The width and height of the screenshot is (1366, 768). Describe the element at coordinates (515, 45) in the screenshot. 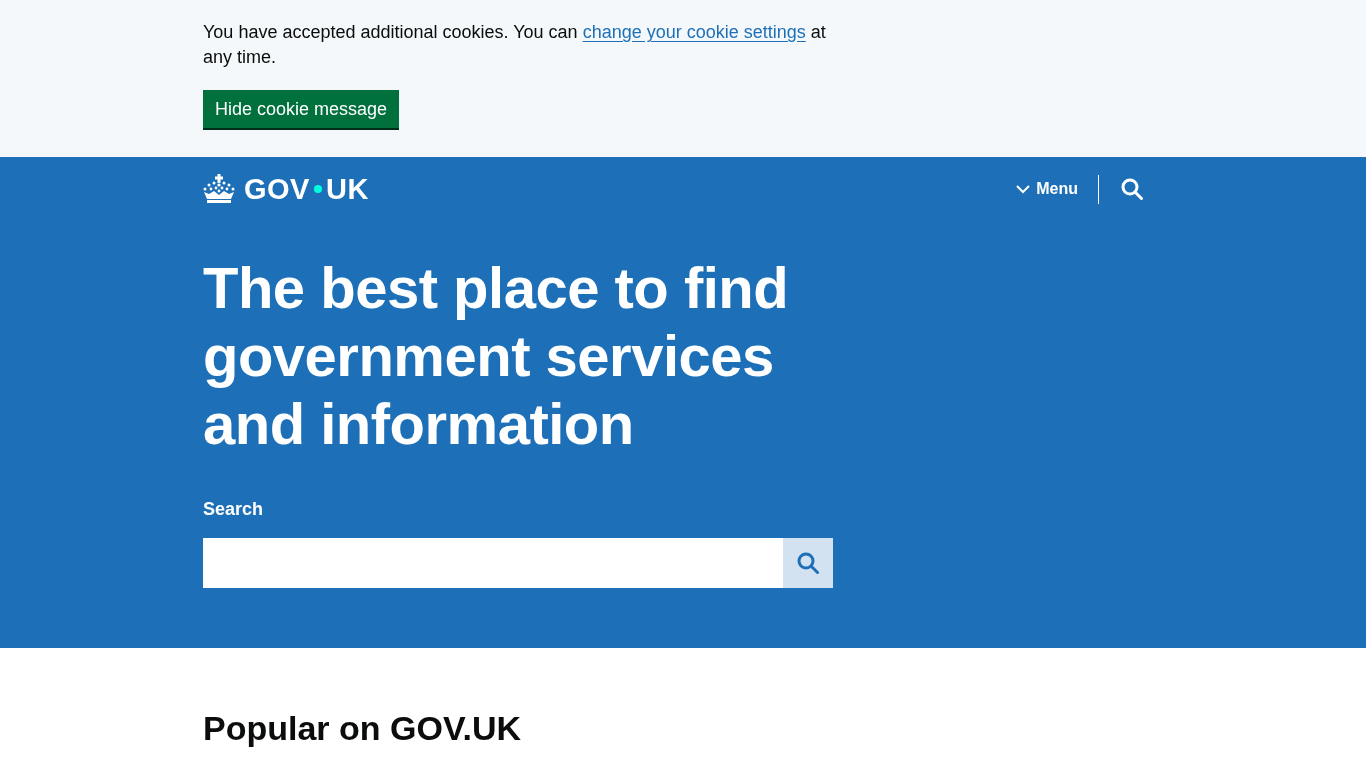

I see `cookie-message: You have accepted additional cookies. You can change your cookie settings at any time.` at that location.